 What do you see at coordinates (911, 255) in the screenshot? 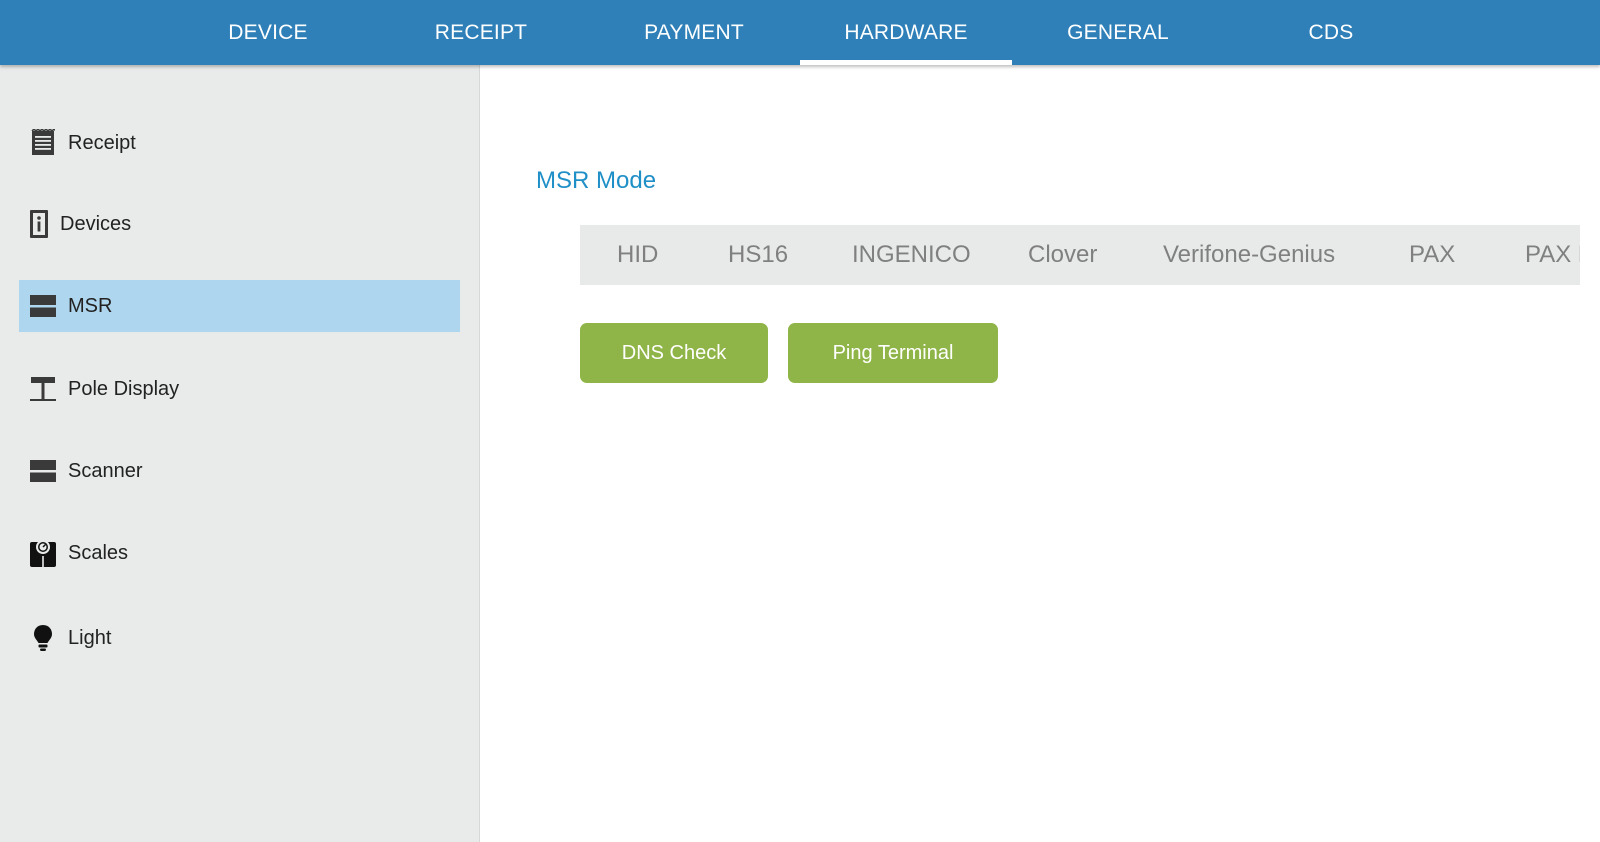
I see `mode-option-ingenico: INGENICO` at bounding box center [911, 255].